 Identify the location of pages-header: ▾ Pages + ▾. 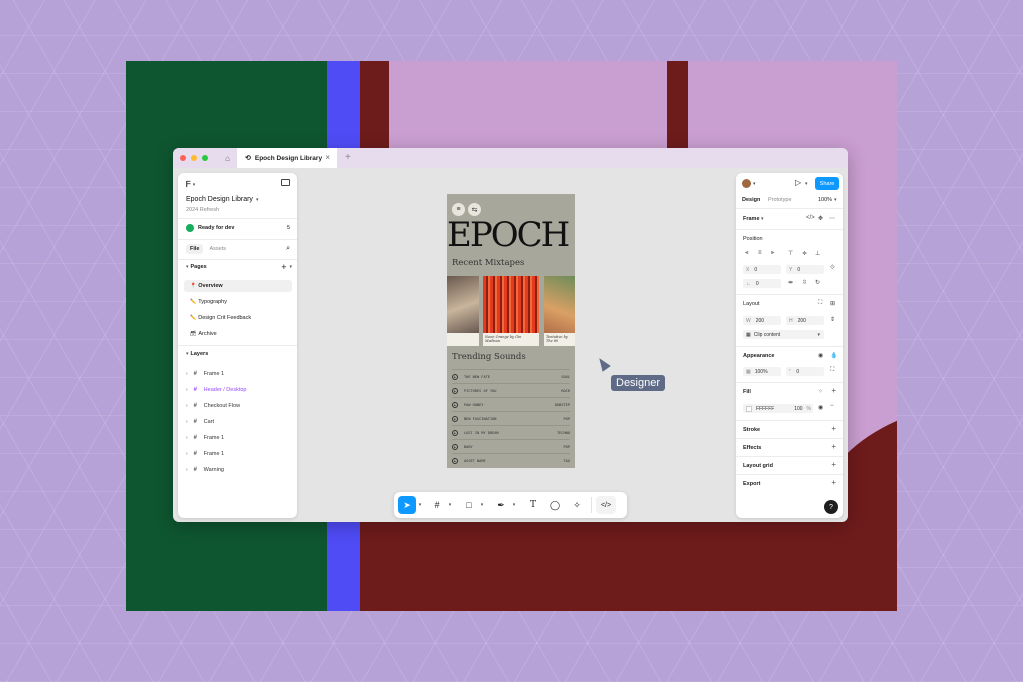
(239, 267).